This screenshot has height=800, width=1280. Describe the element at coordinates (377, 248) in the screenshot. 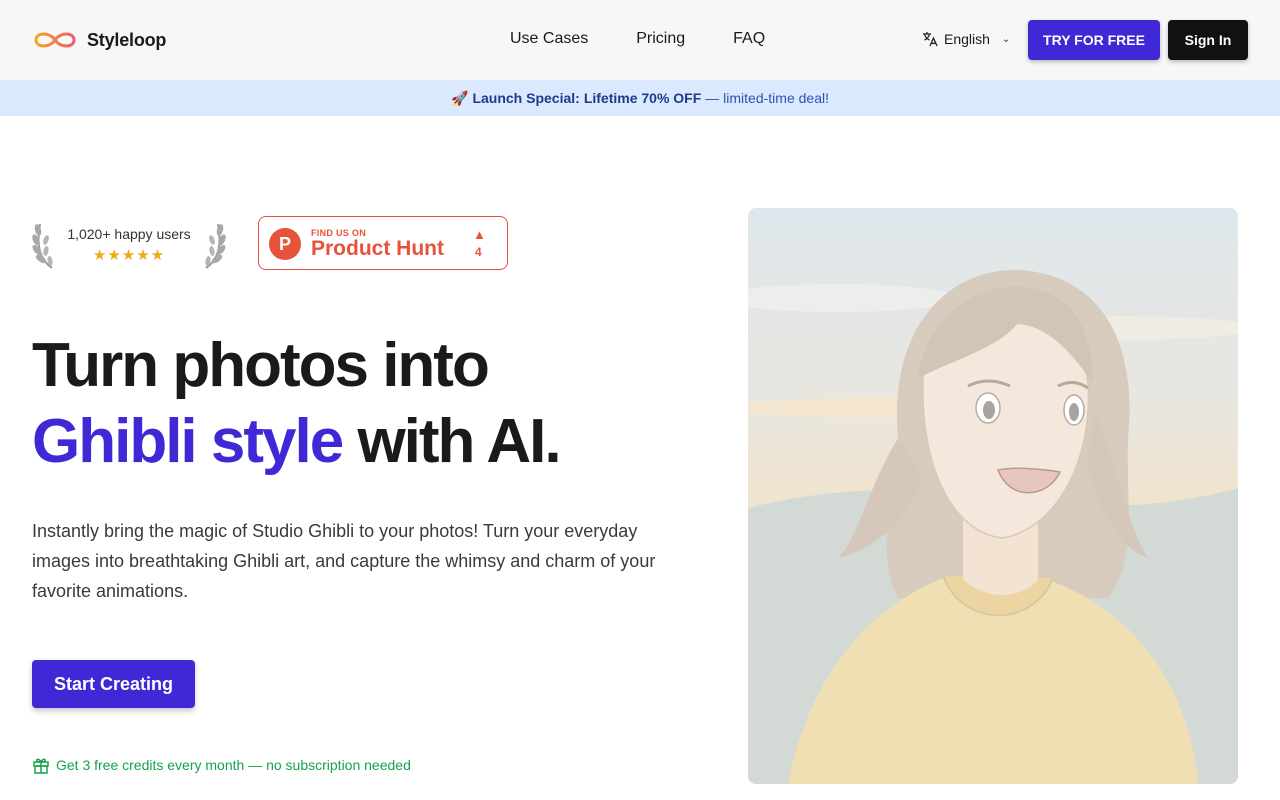

I see `product-hunt-title: Product Hunt` at that location.